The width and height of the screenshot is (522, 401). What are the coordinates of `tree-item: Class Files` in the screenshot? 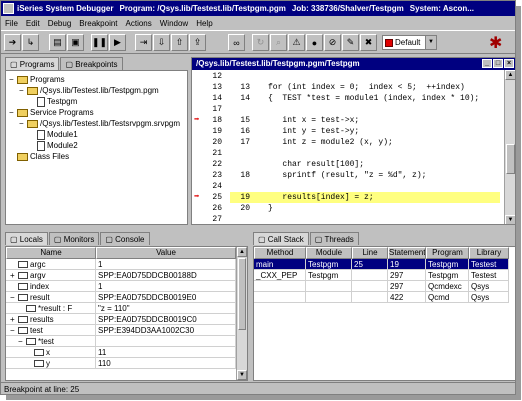 It's located at (37, 156).